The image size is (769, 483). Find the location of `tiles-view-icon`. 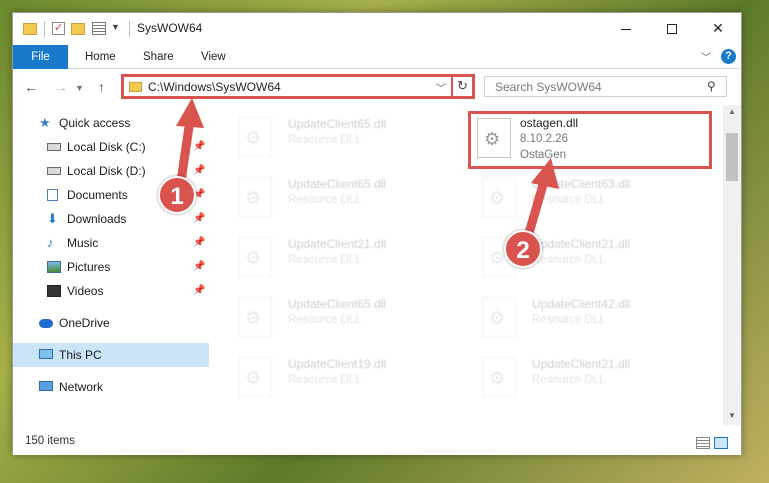

tiles-view-icon is located at coordinates (721, 443).